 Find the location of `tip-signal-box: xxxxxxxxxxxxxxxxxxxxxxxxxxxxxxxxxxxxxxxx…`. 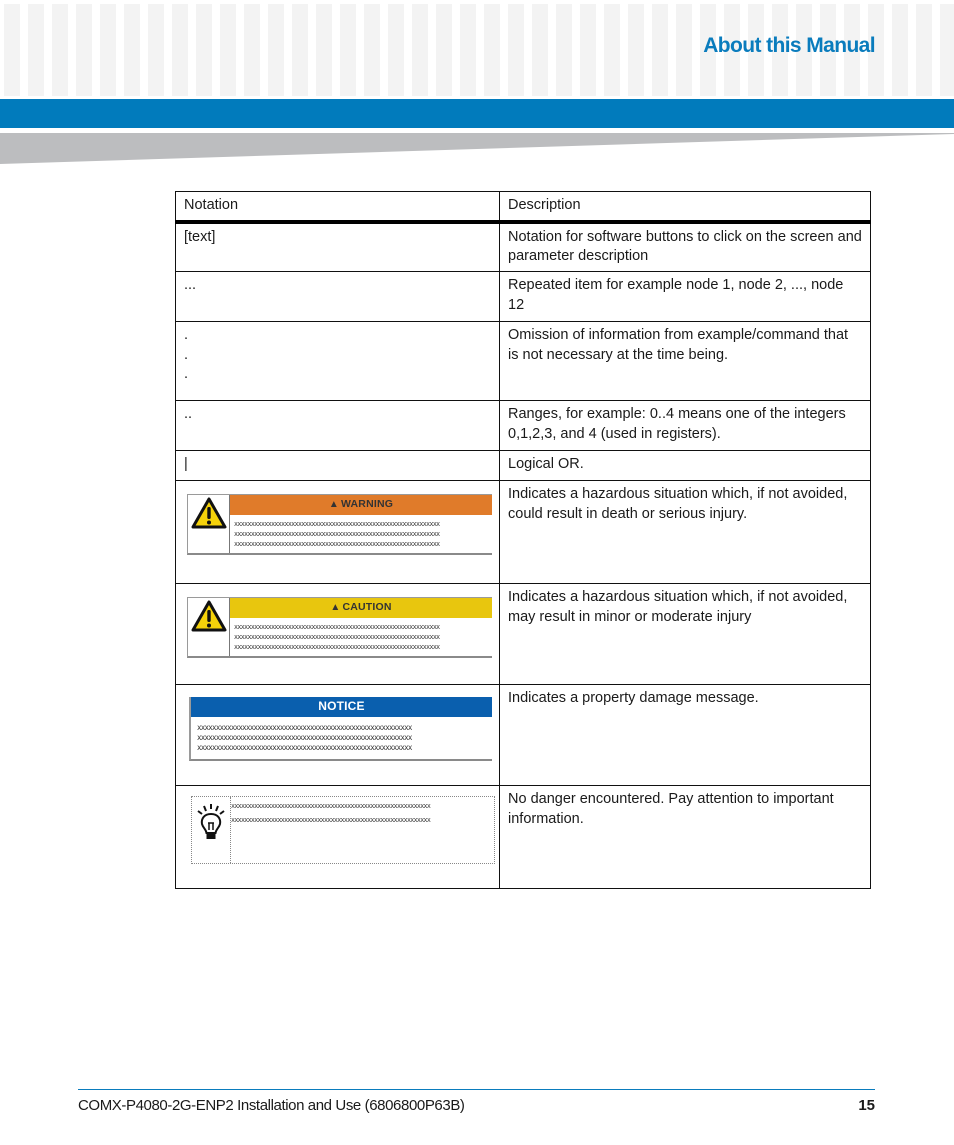

tip-signal-box: xxxxxxxxxxxxxxxxxxxxxxxxxxxxxxxxxxxxxxxx… is located at coordinates (343, 830).